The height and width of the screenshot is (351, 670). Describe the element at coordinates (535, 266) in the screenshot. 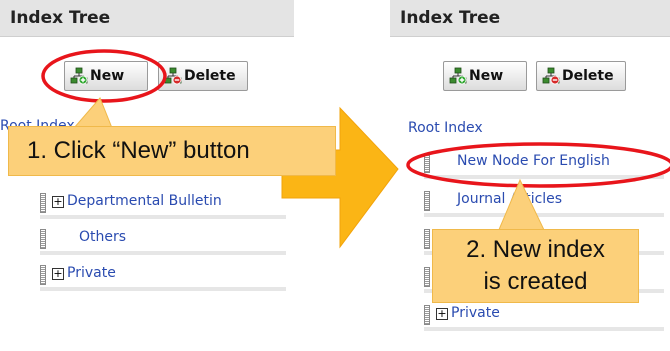

I see `step2-callout: 2. New index is created` at that location.